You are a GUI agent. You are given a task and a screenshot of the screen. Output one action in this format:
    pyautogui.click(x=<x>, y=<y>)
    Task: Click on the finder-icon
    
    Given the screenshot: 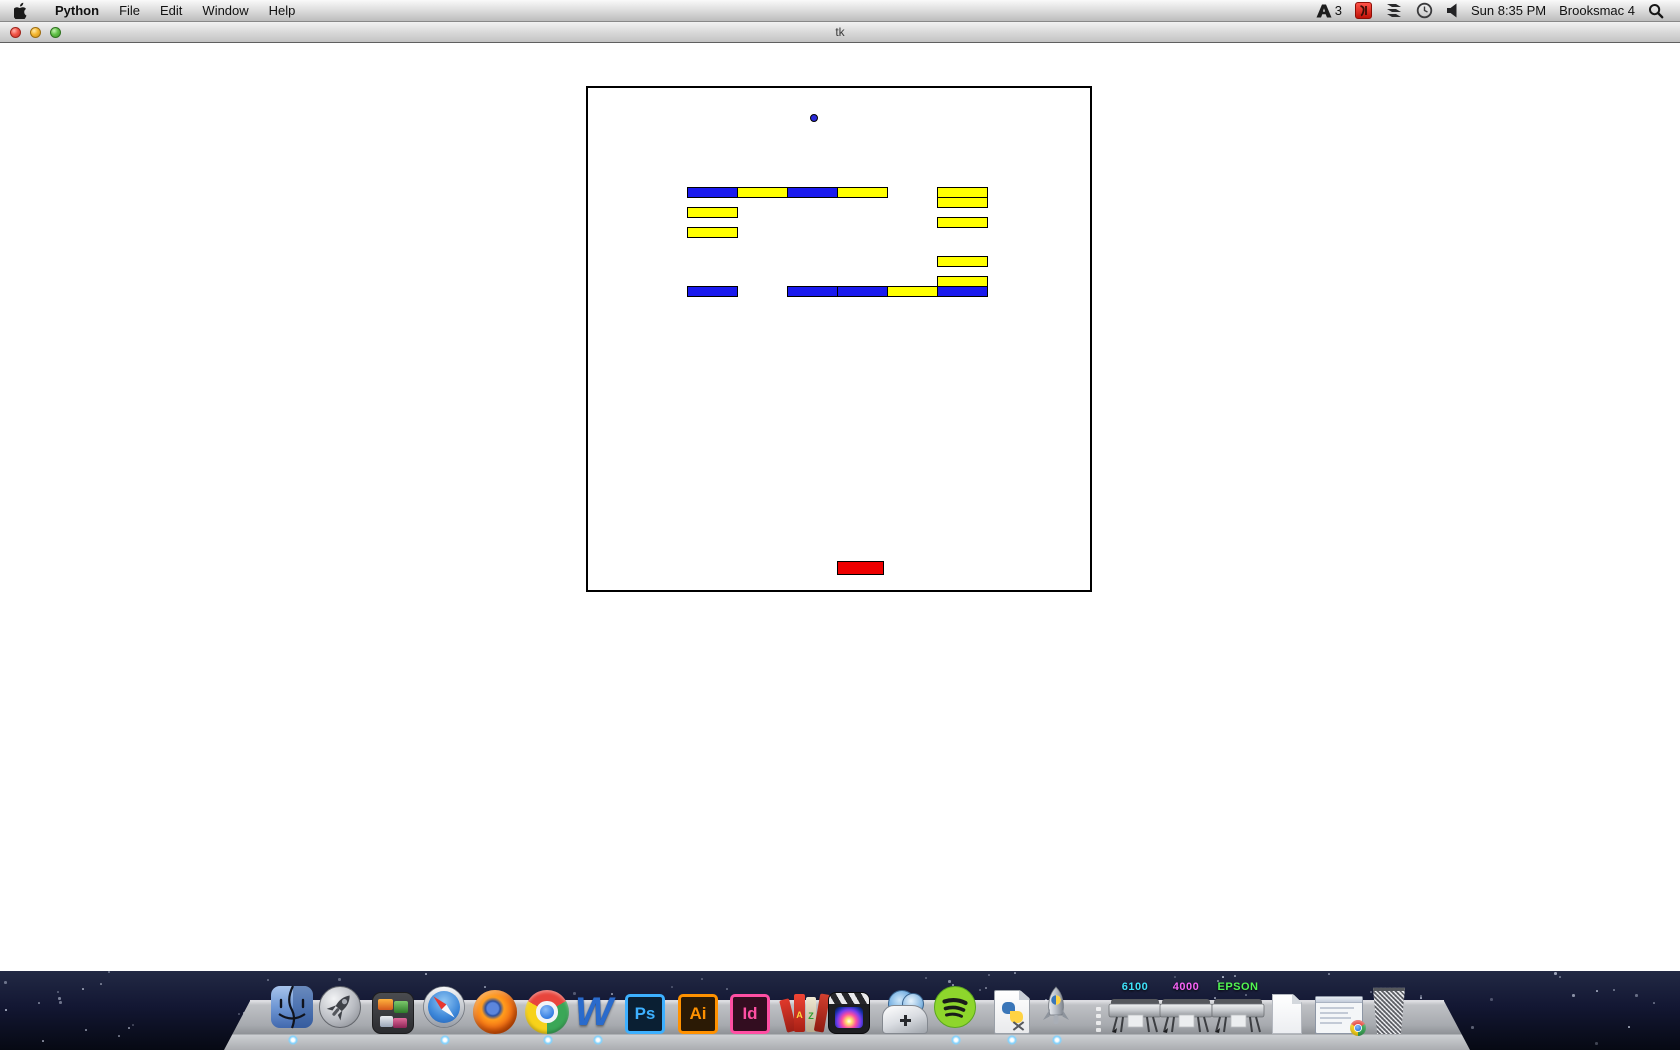 What is the action you would take?
    pyautogui.click(x=292, y=1007)
    